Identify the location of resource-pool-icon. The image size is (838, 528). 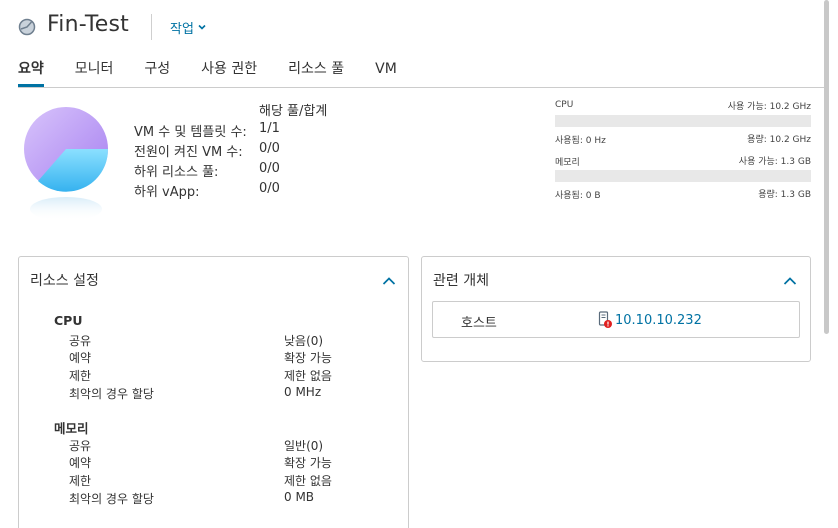
(27, 27).